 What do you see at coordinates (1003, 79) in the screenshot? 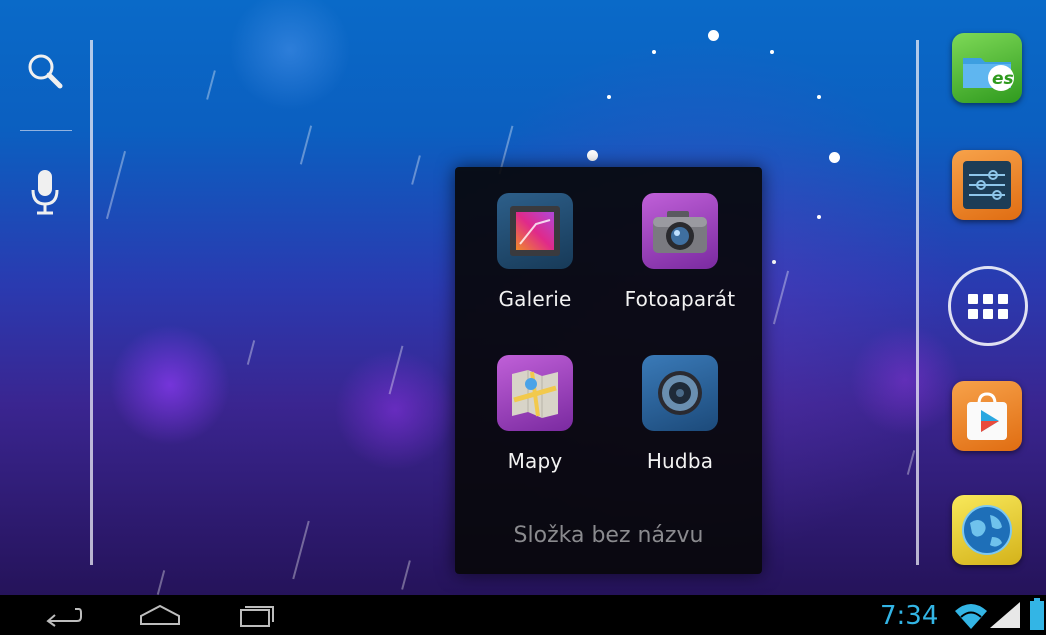
I see `svg-text: es` at bounding box center [1003, 79].